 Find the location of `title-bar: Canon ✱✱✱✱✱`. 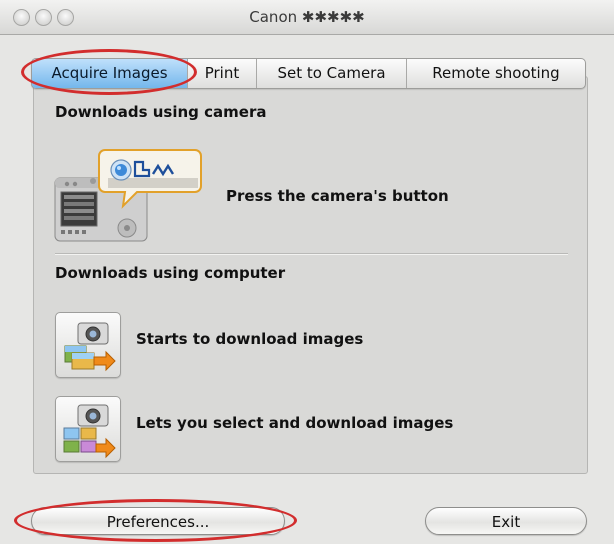

title-bar: Canon ✱✱✱✱✱ is located at coordinates (307, 17).